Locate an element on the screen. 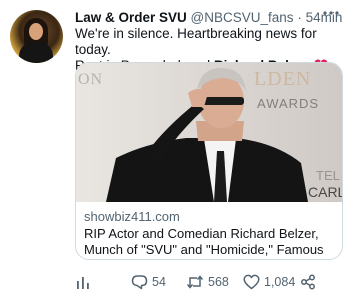 This screenshot has width=350, height=297. avatar-face is located at coordinates (36, 31).